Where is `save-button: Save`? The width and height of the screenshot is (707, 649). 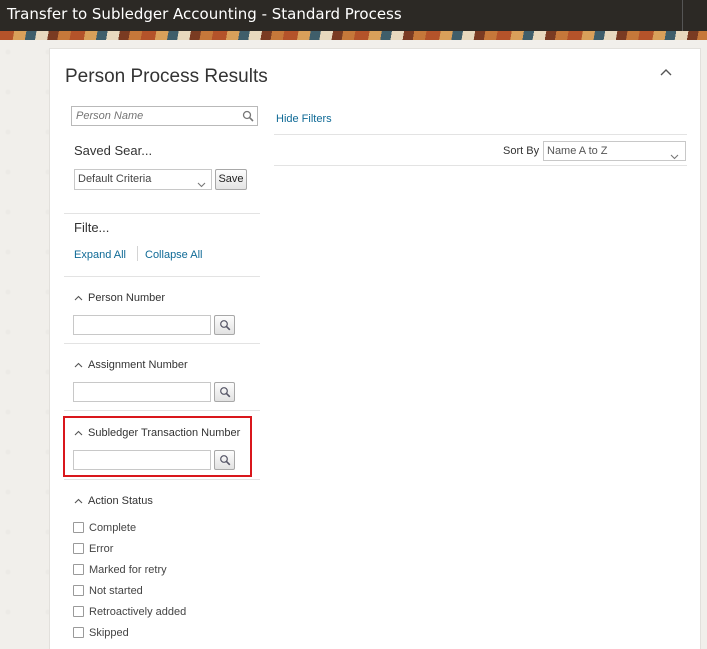
save-button: Save is located at coordinates (231, 179).